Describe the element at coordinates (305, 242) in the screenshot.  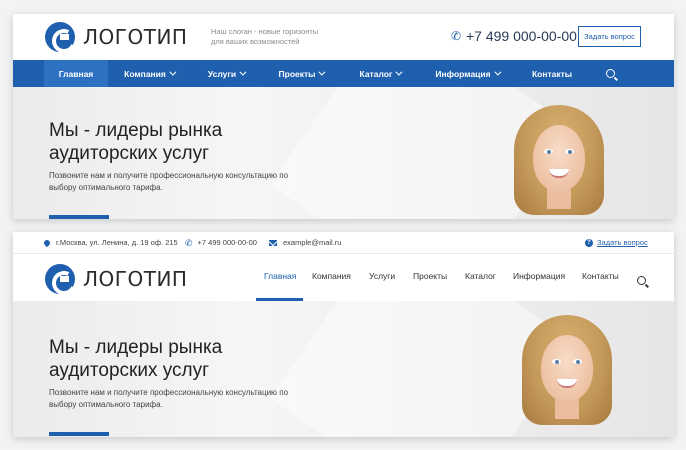
I see `topbar-email: example@mail.ru` at that location.